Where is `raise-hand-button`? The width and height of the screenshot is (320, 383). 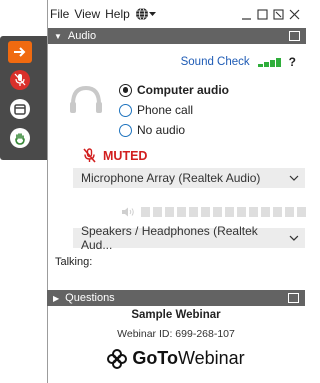
raise-hand-button is located at coordinates (20, 138).